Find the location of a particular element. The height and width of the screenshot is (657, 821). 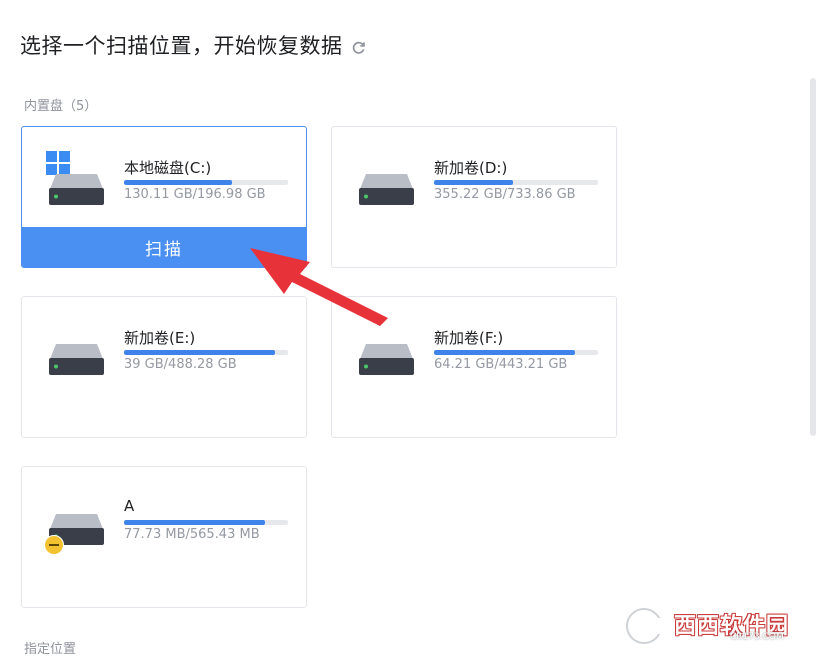

drive-card-d: 新加卷(D:) 355.22 GB/733.86 GB is located at coordinates (474, 197).